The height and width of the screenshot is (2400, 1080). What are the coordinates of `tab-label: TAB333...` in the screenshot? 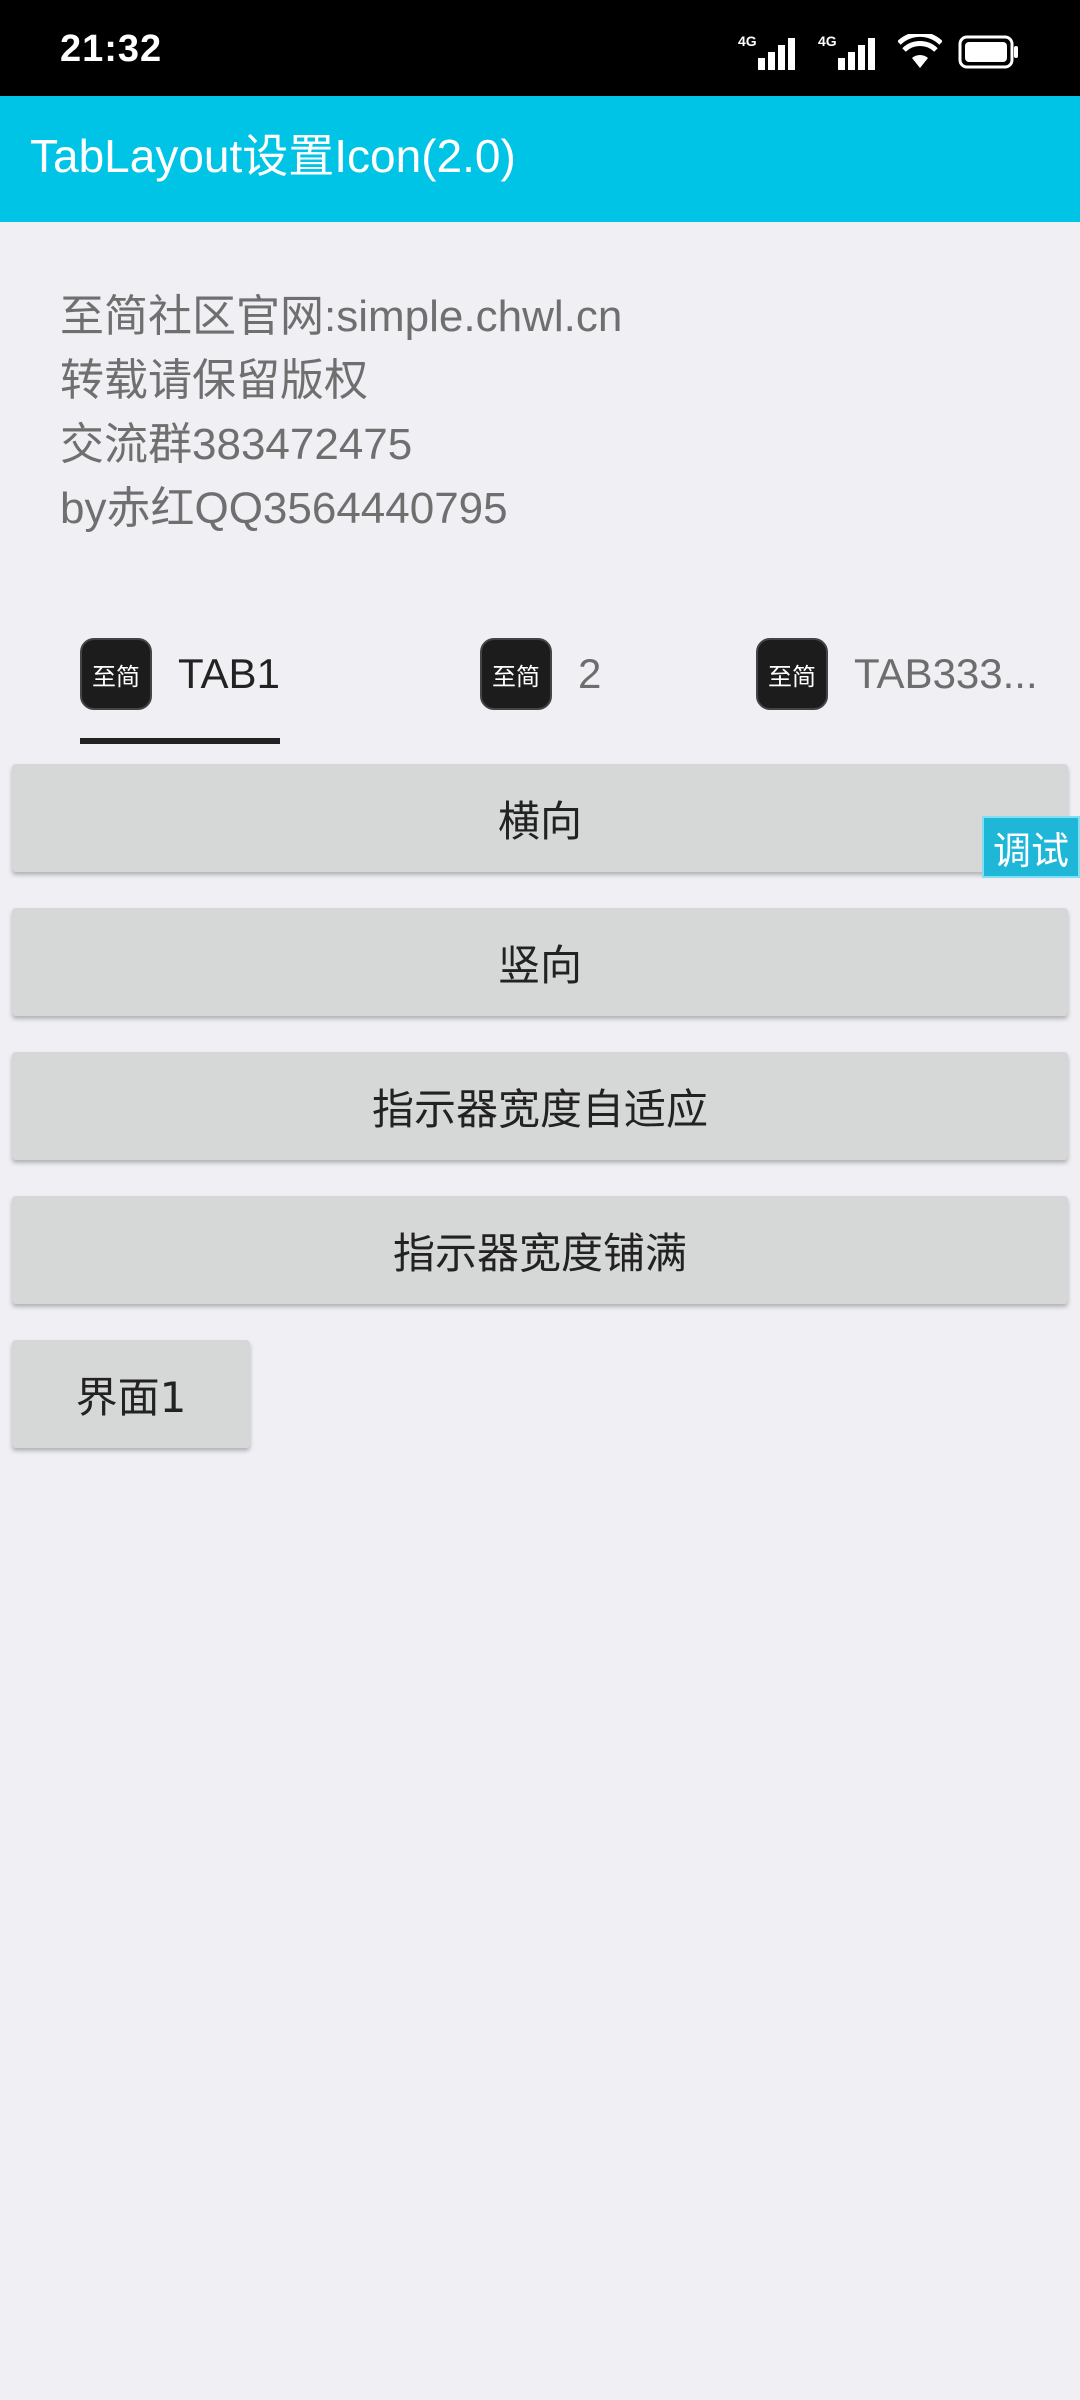 It's located at (946, 673).